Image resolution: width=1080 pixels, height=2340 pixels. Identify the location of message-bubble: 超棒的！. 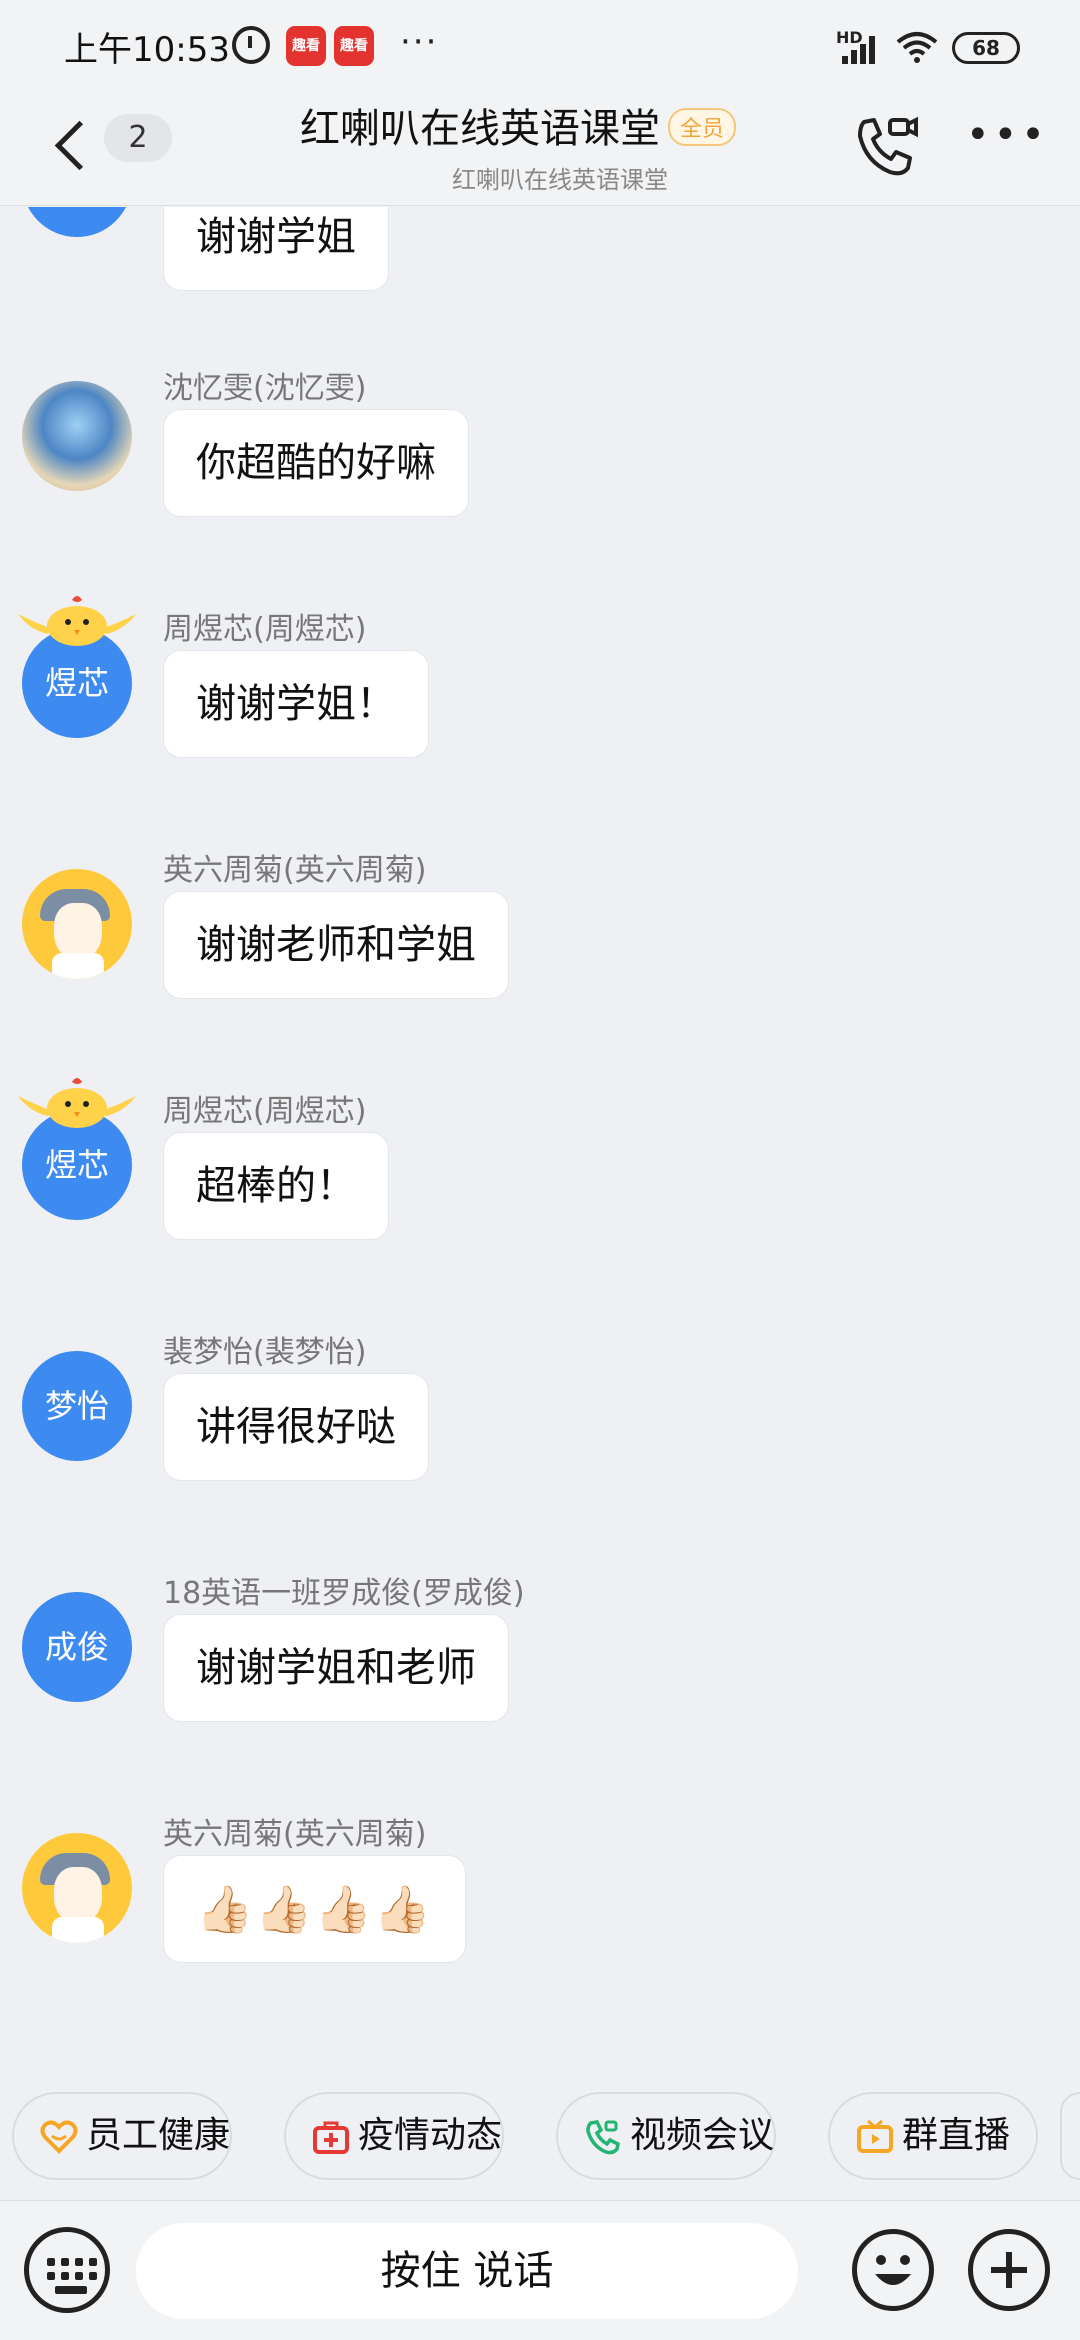
(276, 1186).